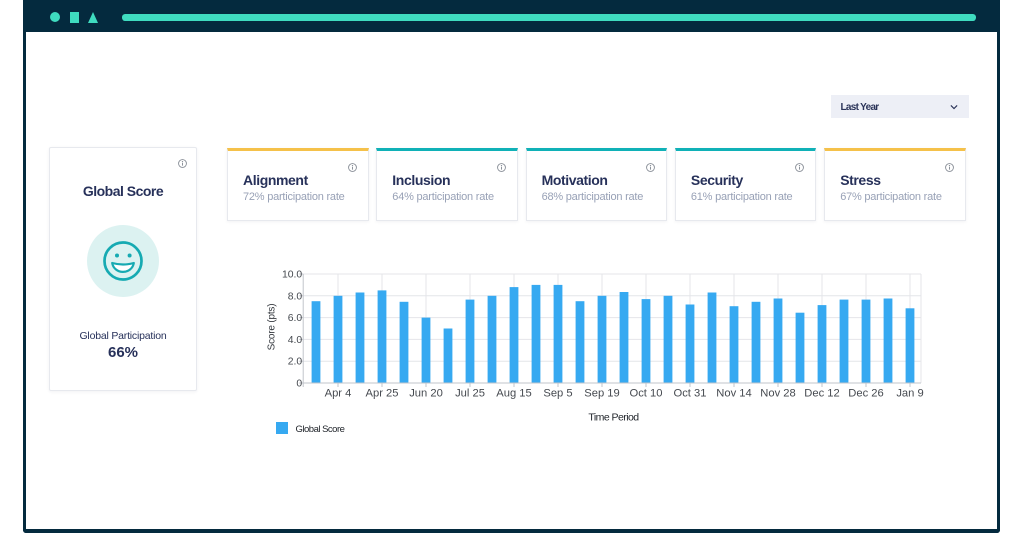 The width and height of the screenshot is (1024, 535). Describe the element at coordinates (513, 394) in the screenshot. I see `svg-text: Aug 15` at that location.